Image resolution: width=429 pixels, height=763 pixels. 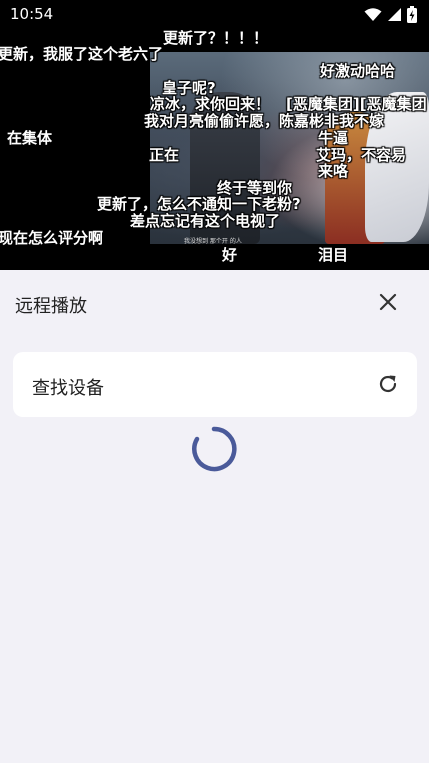 I want to click on danmaku-comment: [恶魔集团][恶魔集团, so click(x=356, y=104).